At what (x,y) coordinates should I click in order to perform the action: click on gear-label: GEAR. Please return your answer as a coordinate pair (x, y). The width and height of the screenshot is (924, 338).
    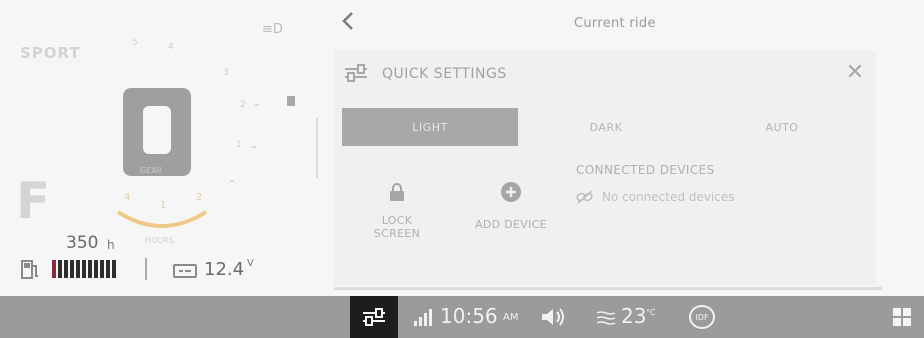
    Looking at the image, I should click on (151, 170).